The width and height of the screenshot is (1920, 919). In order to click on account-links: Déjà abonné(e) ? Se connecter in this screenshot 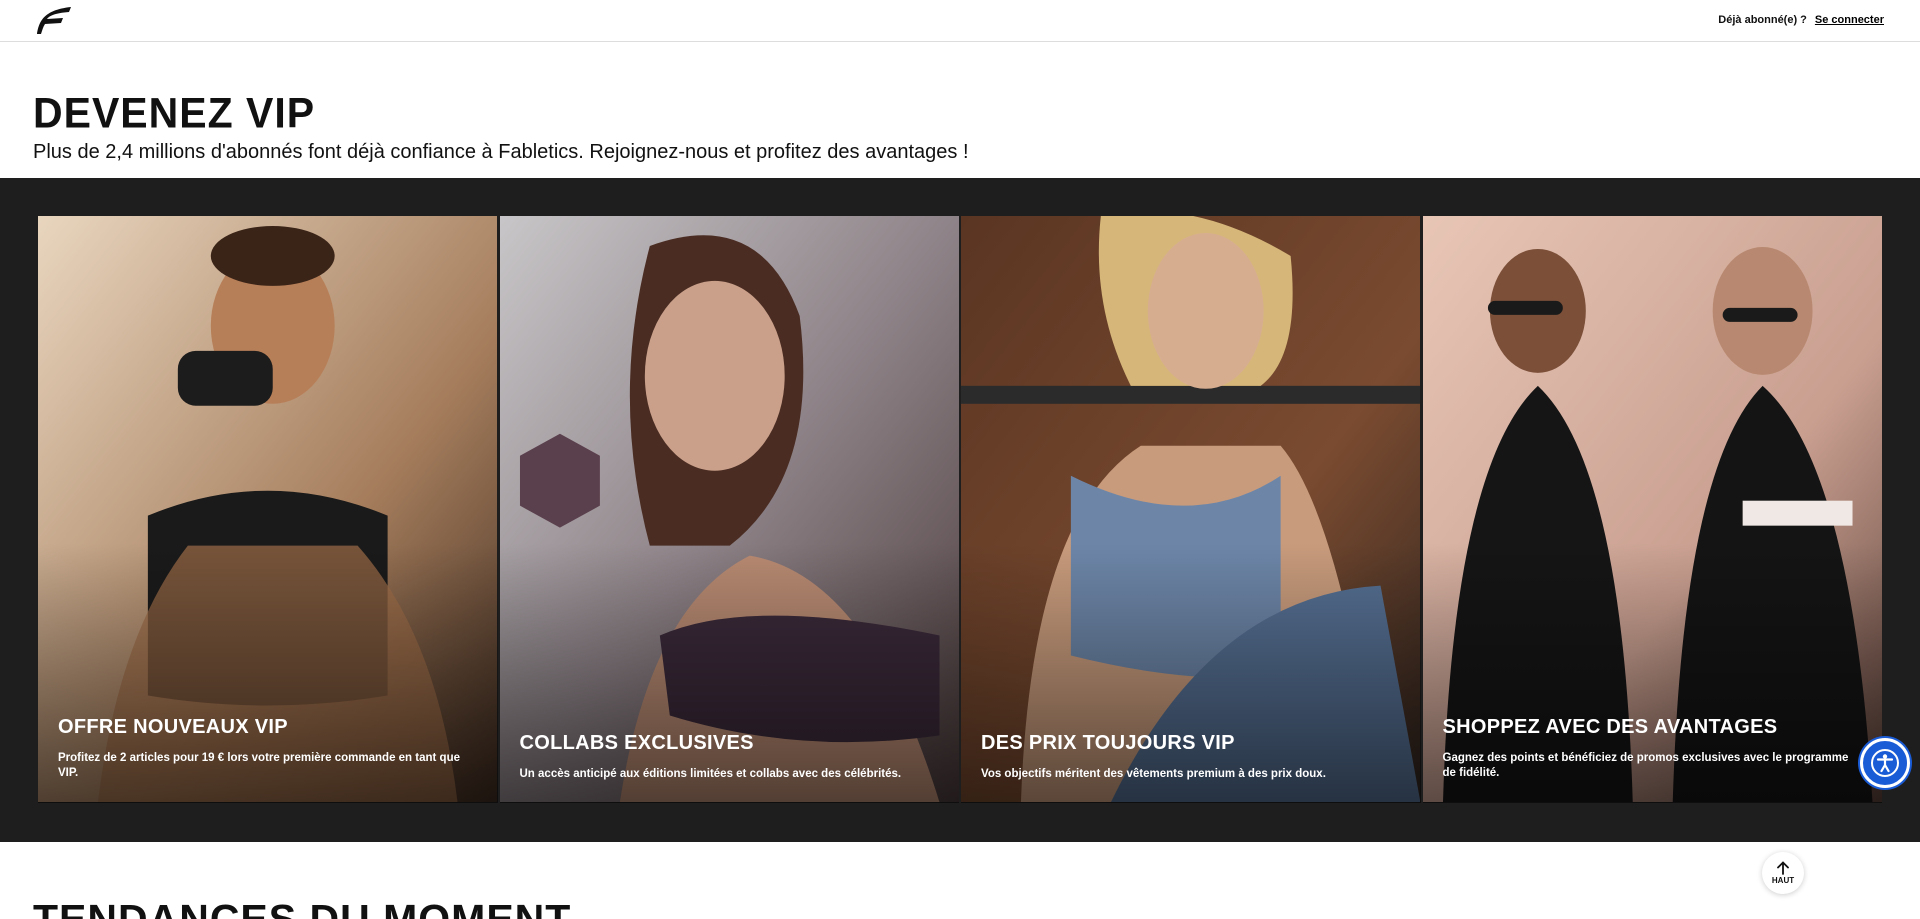, I will do `click(1801, 20)`.